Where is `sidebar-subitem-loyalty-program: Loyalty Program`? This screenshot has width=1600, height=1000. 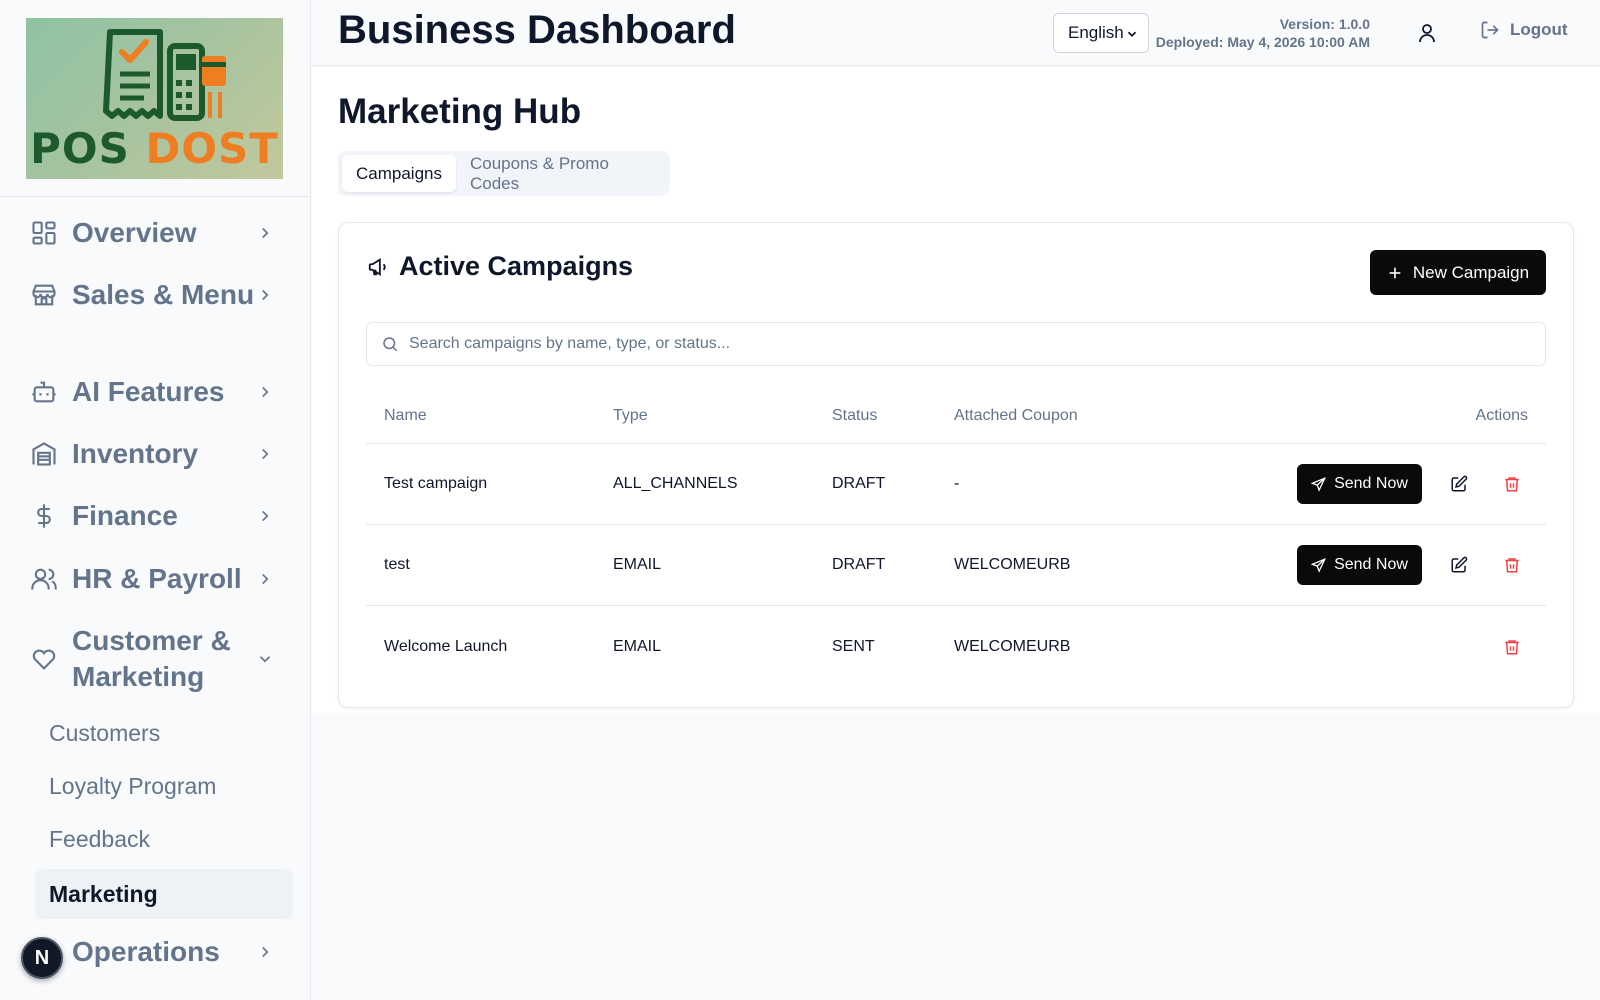
sidebar-subitem-loyalty-program: Loyalty Program is located at coordinates (164, 786).